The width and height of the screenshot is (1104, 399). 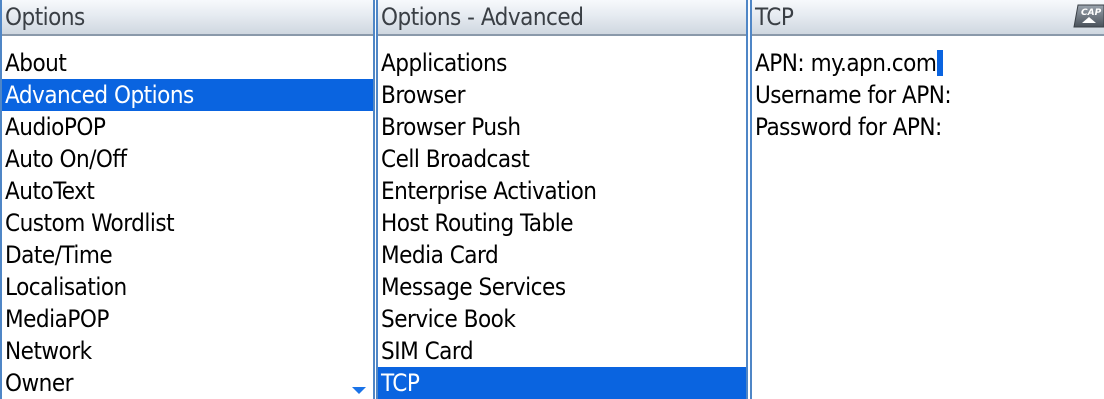 What do you see at coordinates (187, 63) in the screenshot?
I see `list-item-about: About` at bounding box center [187, 63].